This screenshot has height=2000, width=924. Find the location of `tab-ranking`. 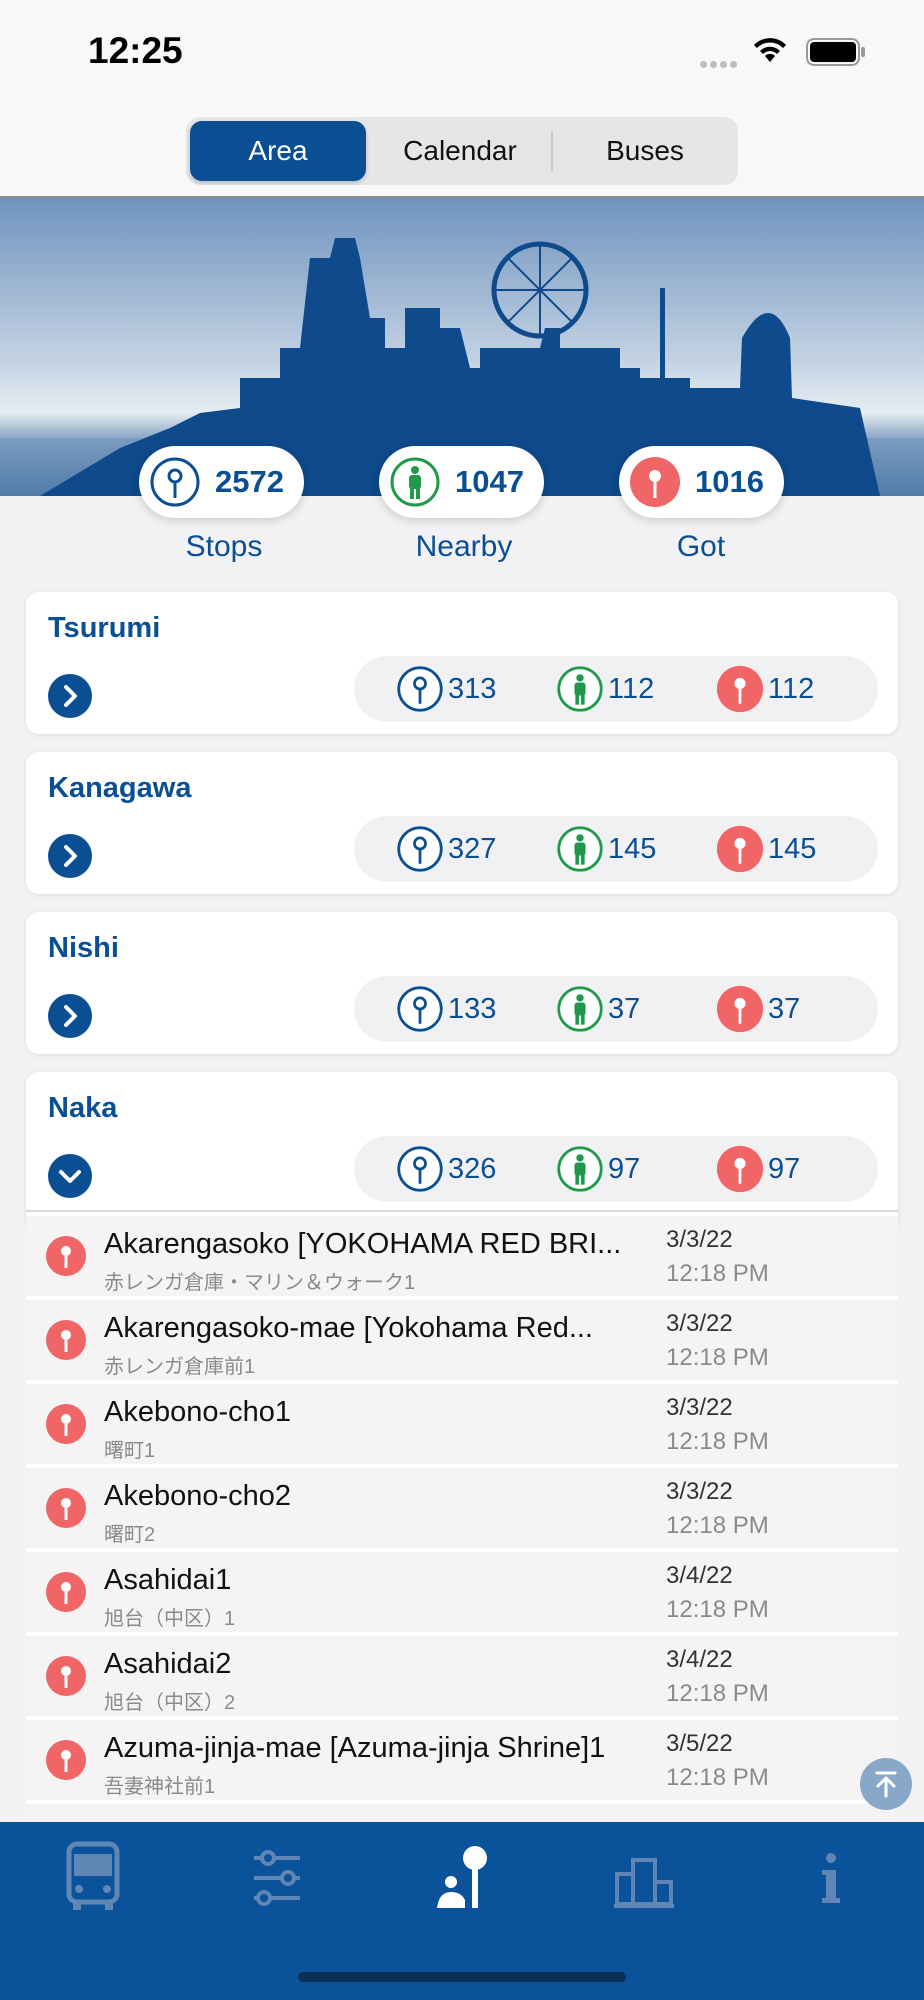

tab-ranking is located at coordinates (645, 1879).